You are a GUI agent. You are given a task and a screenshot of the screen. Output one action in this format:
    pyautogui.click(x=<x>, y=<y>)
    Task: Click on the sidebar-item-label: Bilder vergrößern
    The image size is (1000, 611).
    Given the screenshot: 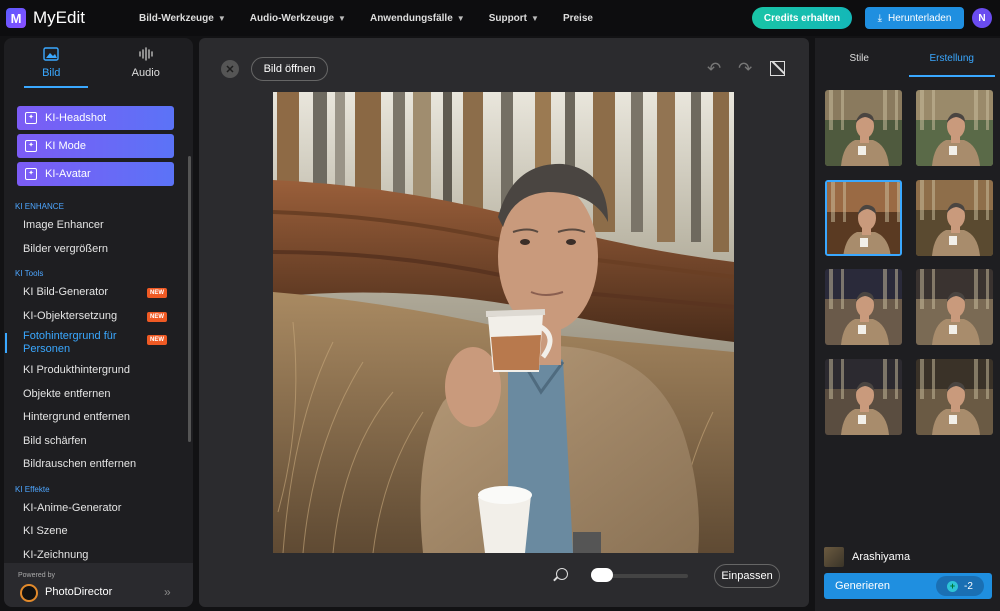 What is the action you would take?
    pyautogui.click(x=65, y=248)
    